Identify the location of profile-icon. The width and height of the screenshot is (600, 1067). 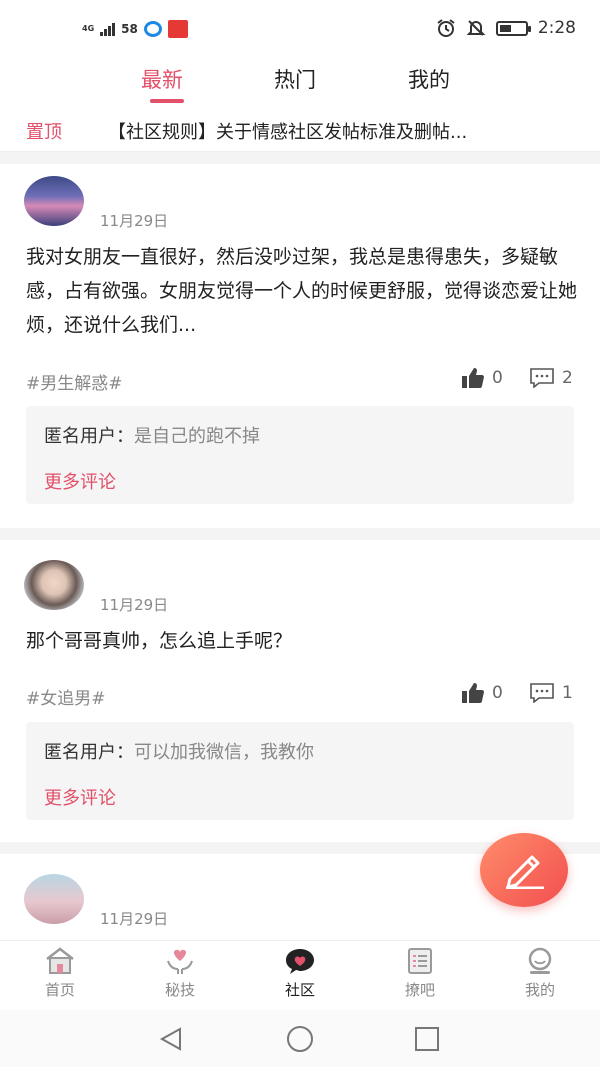
(540, 960).